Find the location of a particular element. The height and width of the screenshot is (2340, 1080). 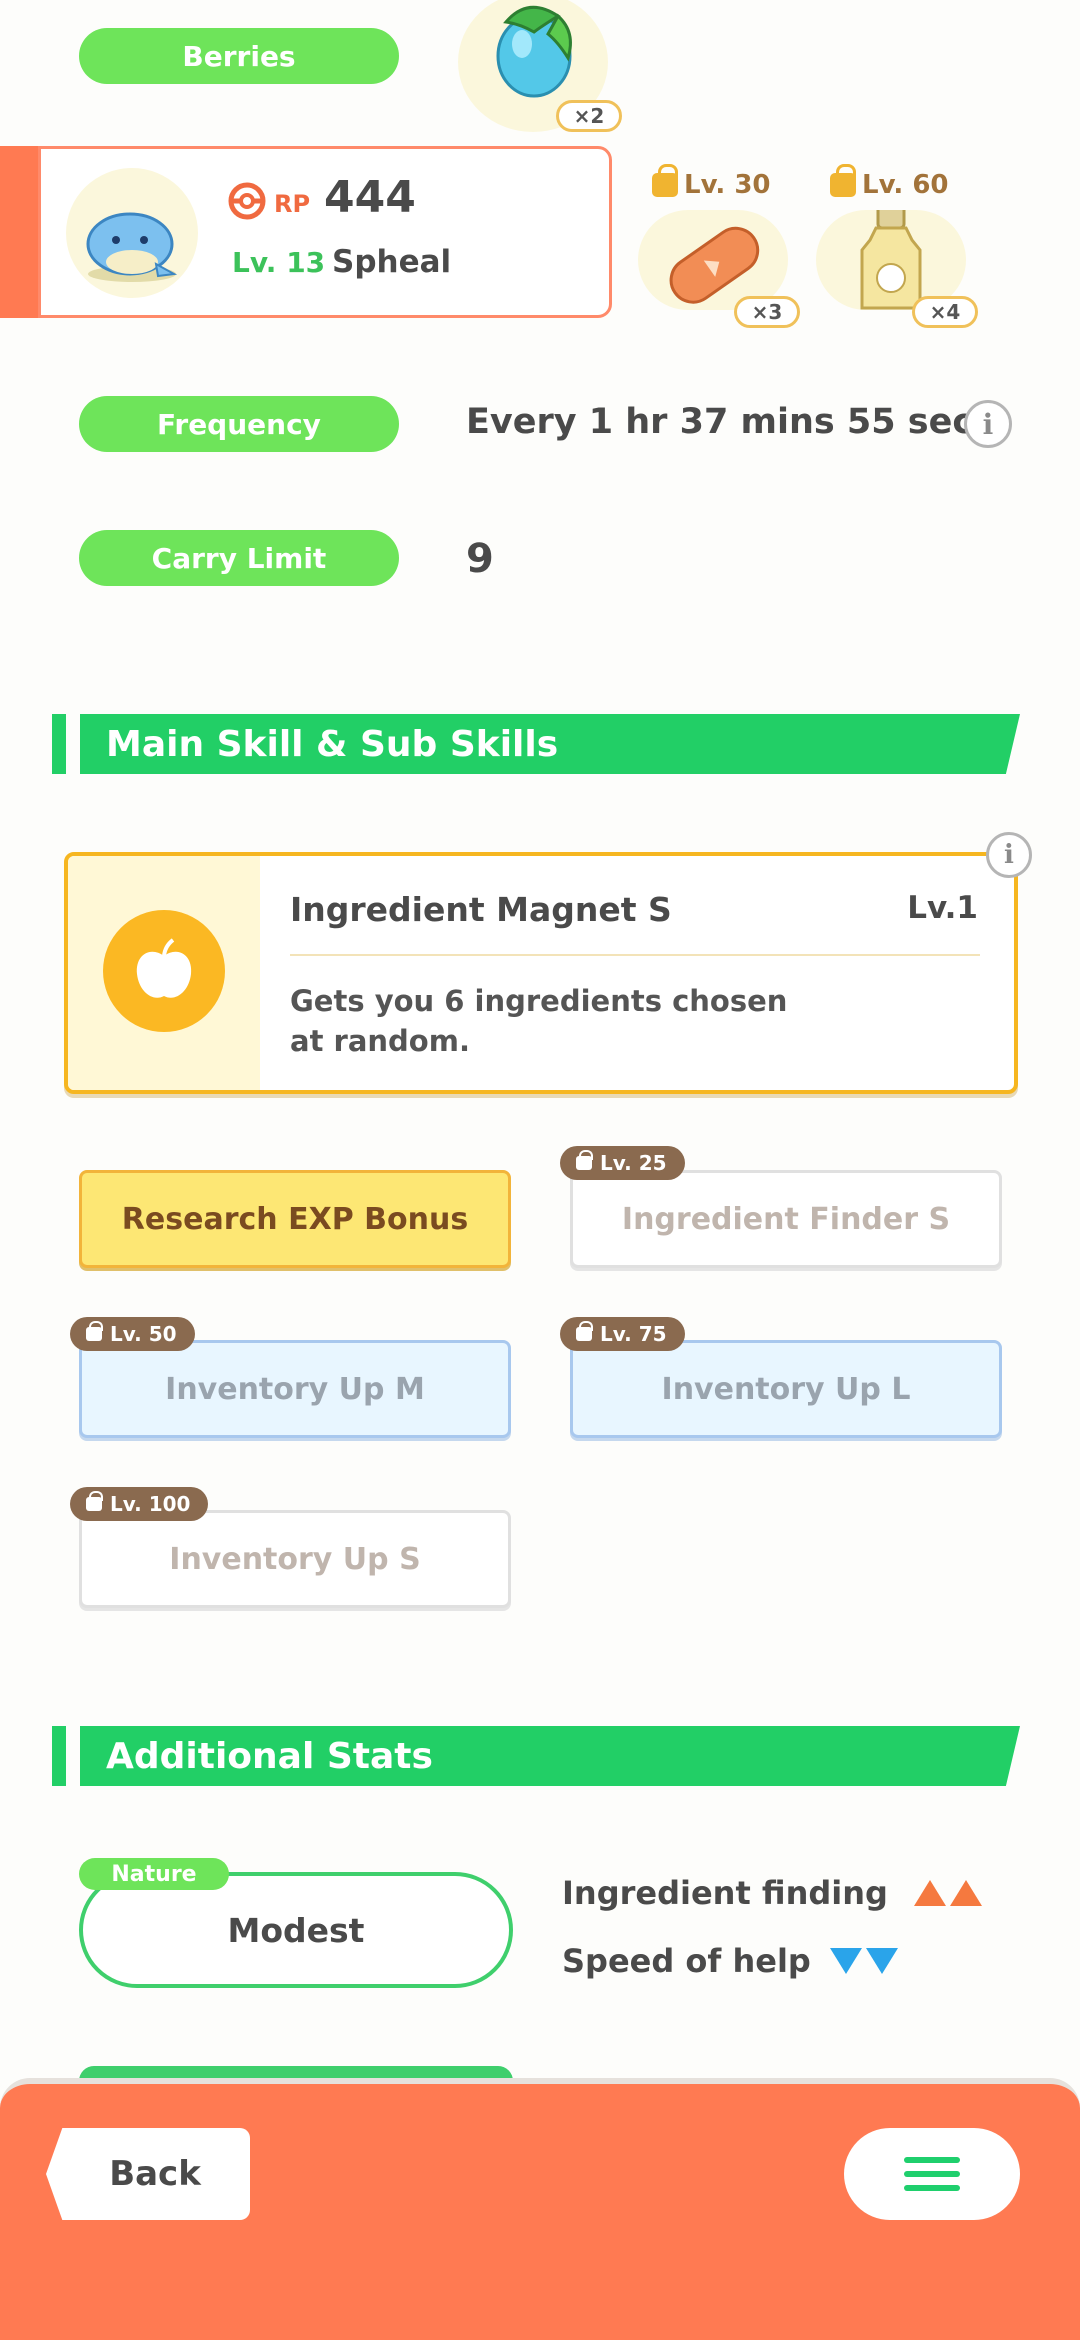

down-arrows-icon is located at coordinates (864, 1961).